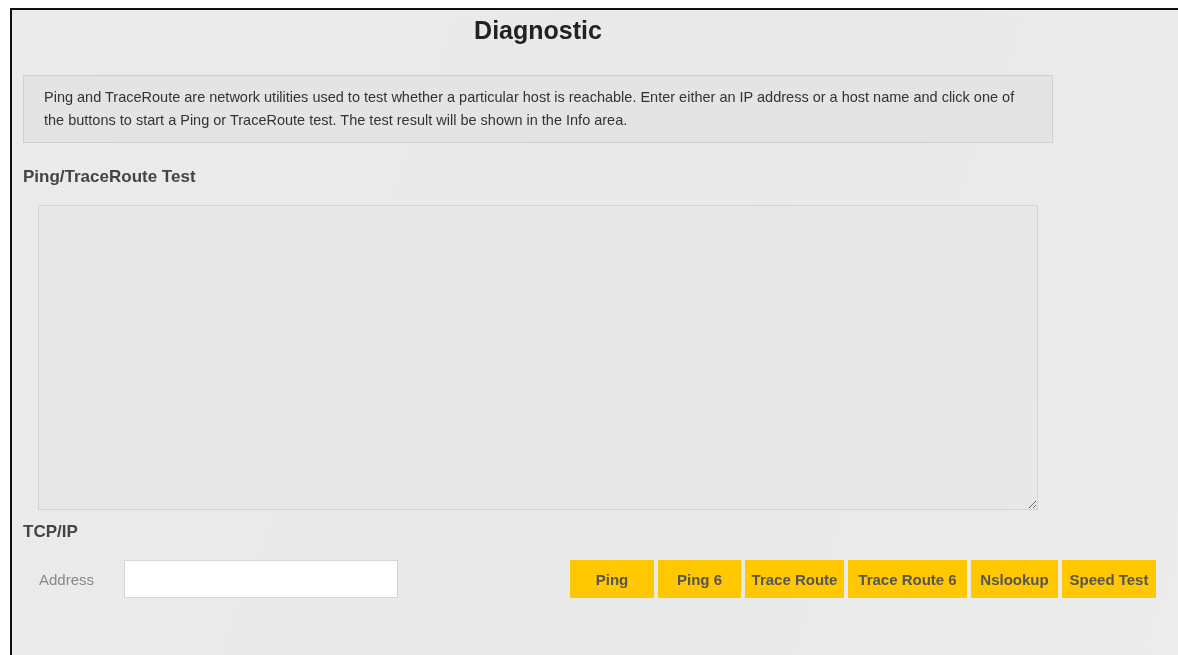 This screenshot has height=655, width=1178. I want to click on action-button: Ping 6, so click(699, 579).